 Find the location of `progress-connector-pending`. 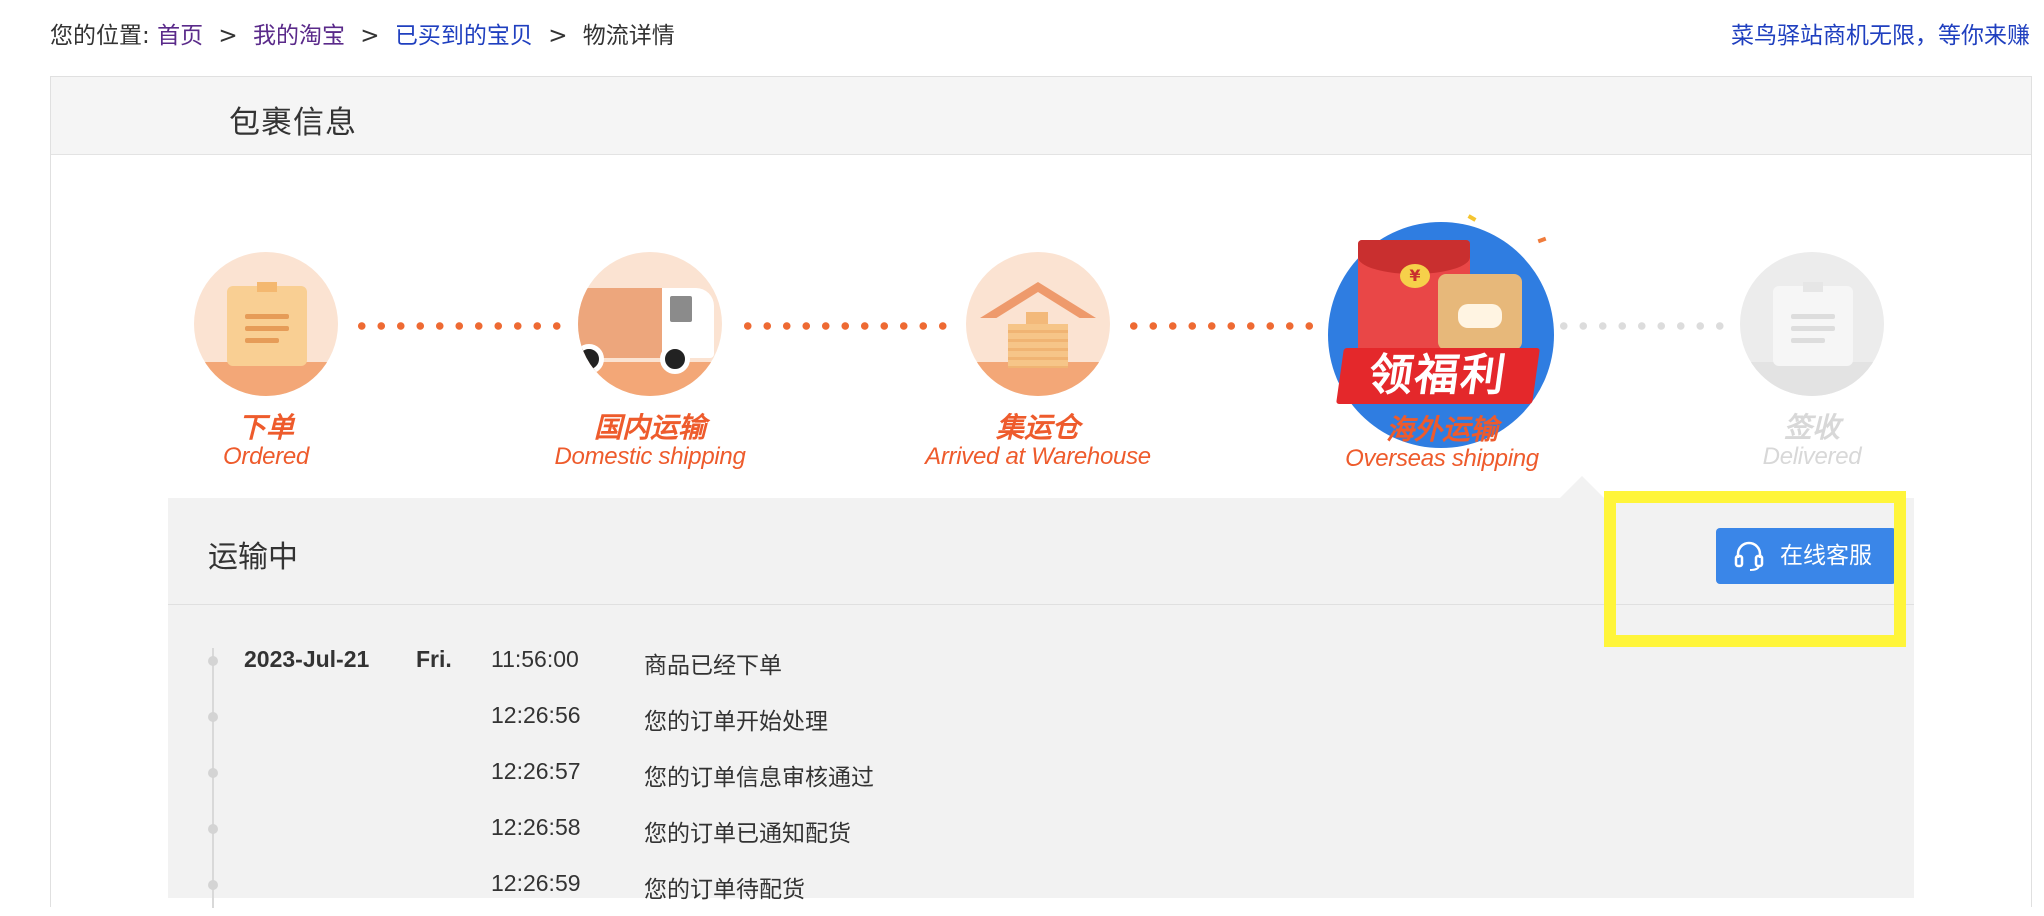

progress-connector-pending is located at coordinates (1639, 326).